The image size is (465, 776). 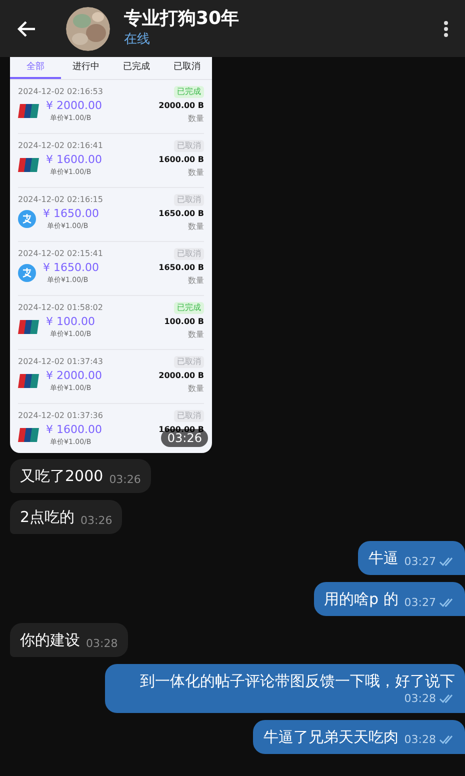 What do you see at coordinates (60, 362) in the screenshot?
I see `order-time: 2024-12-02 01:37:43` at bounding box center [60, 362].